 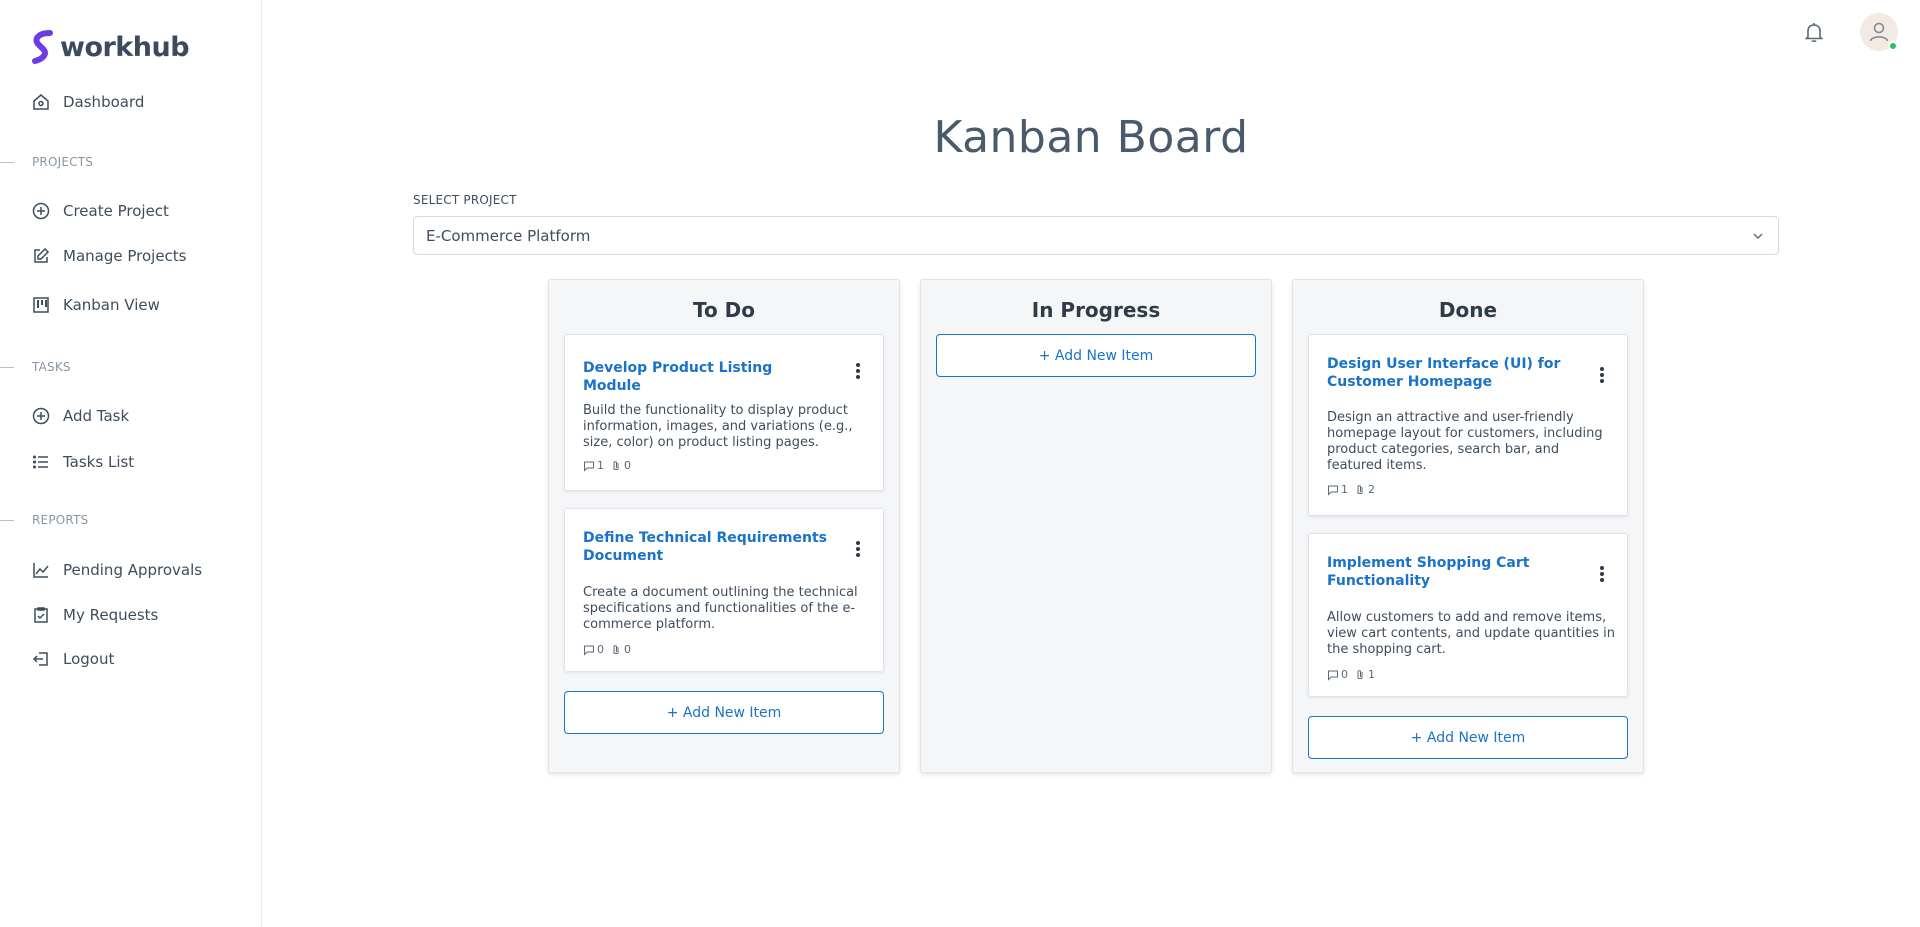 I want to click on sidebar-item-dashboard: Dashboard, so click(x=88, y=102).